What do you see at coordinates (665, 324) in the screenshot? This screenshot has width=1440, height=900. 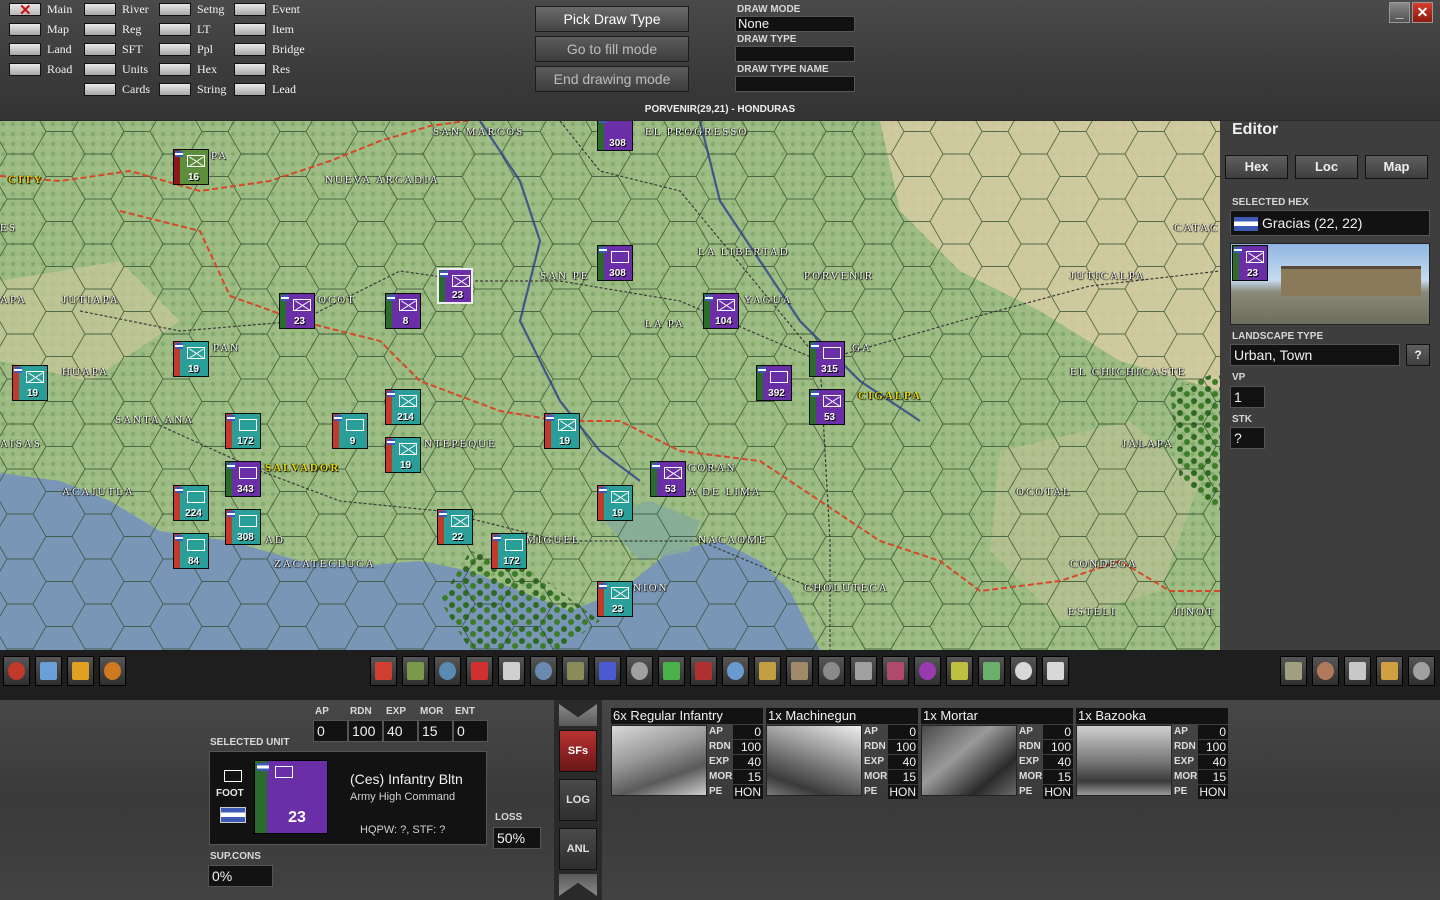 I see `town-label: LA PA` at bounding box center [665, 324].